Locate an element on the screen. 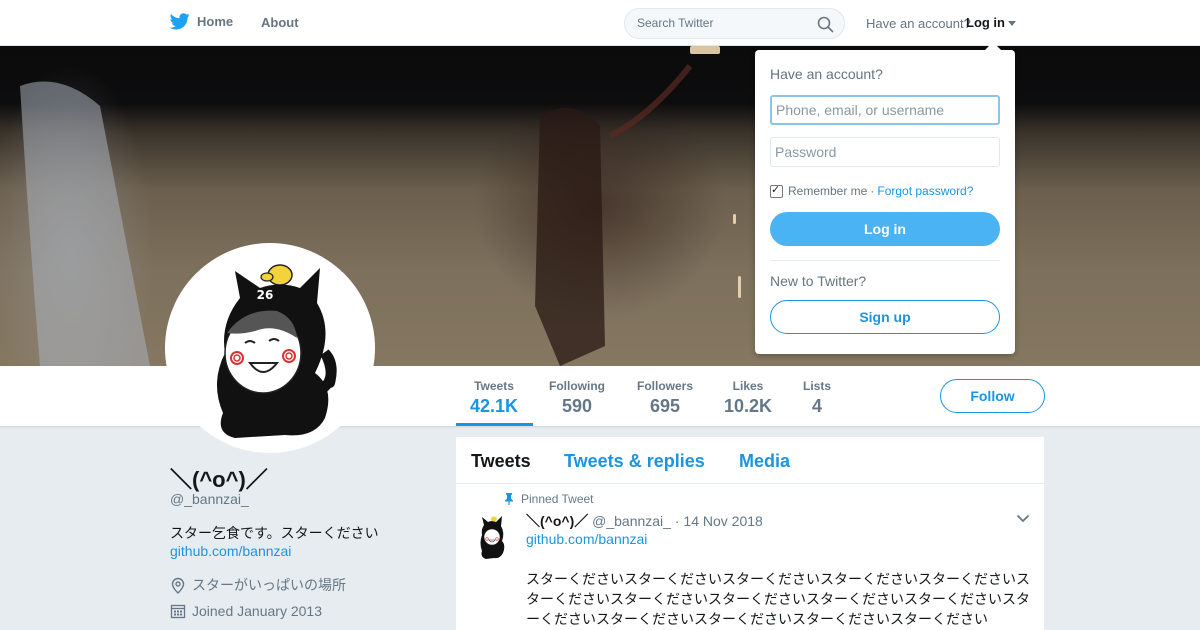 This screenshot has height=630, width=1200. timeline-tabs: Tweets Tweets & replies Media is located at coordinates (750, 460).